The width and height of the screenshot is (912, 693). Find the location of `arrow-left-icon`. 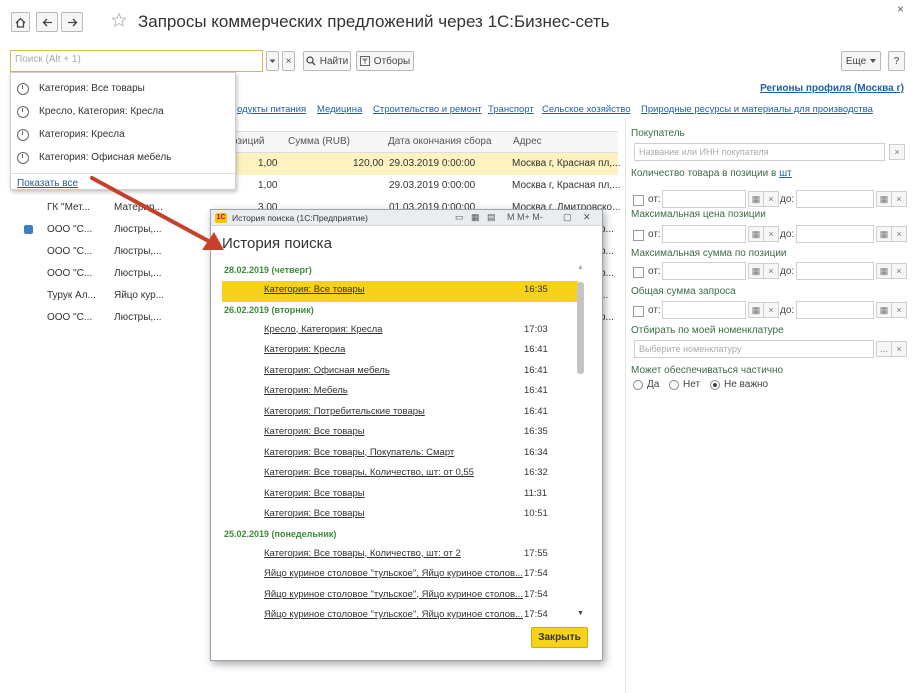

arrow-left-icon is located at coordinates (47, 22).